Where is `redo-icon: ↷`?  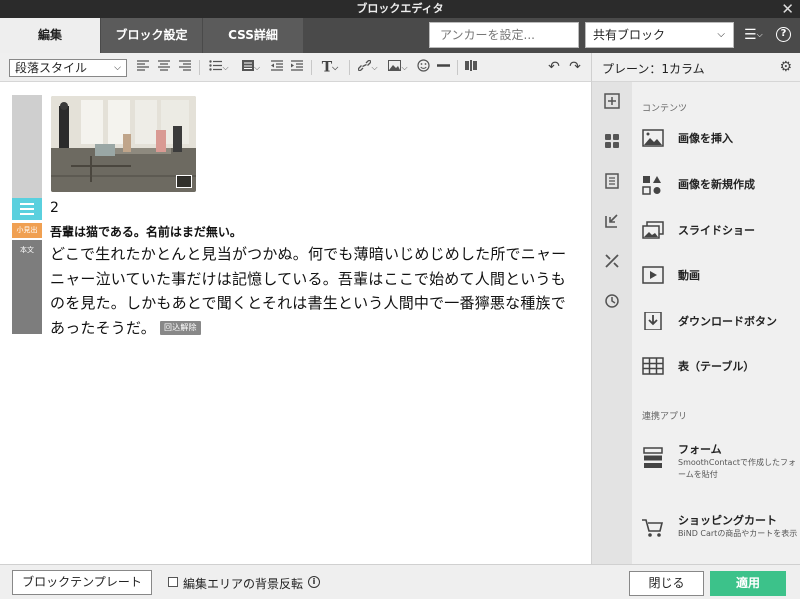
redo-icon: ↷ is located at coordinates (575, 67).